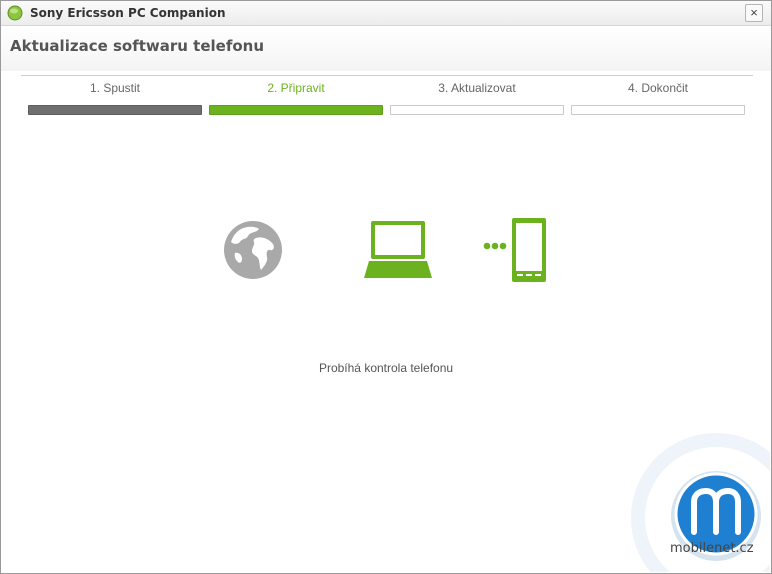 The image size is (772, 574). I want to click on watermark-text: mobilenet.cz, so click(712, 548).